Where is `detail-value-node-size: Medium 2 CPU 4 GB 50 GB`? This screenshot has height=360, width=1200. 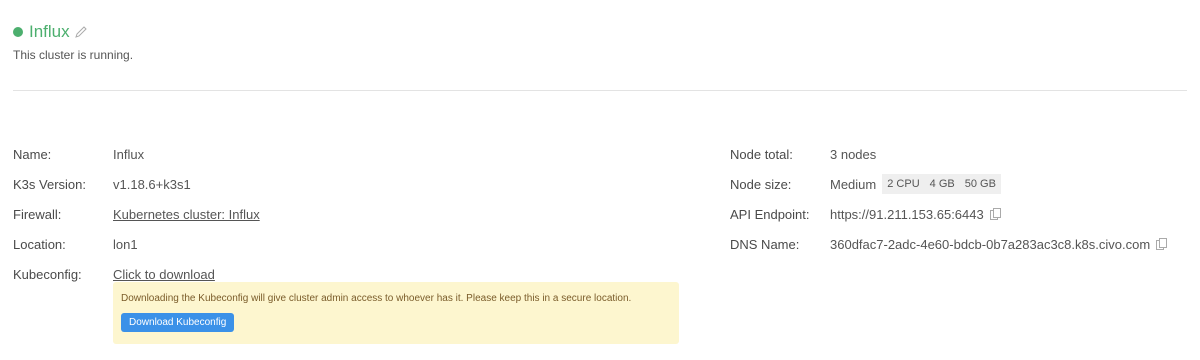 detail-value-node-size: Medium 2 CPU 4 GB 50 GB is located at coordinates (915, 184).